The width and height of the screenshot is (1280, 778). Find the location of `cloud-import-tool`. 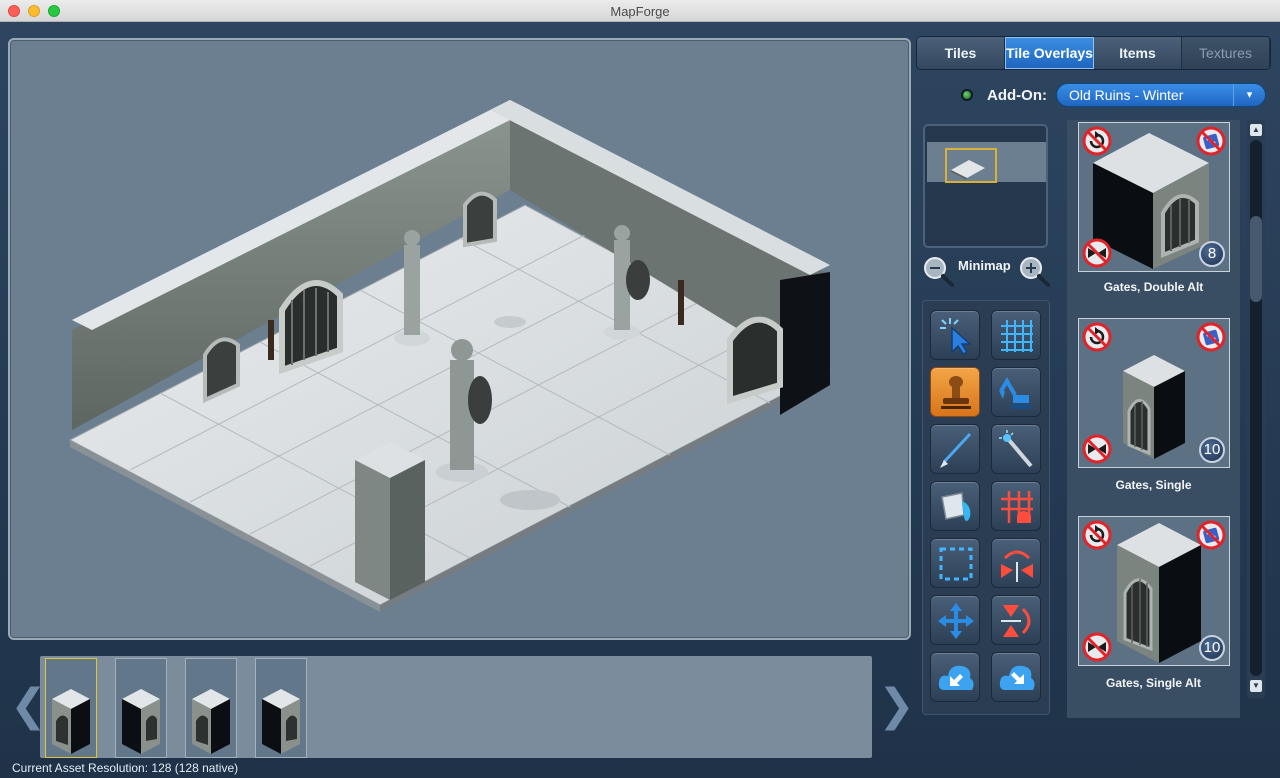

cloud-import-tool is located at coordinates (955, 677).